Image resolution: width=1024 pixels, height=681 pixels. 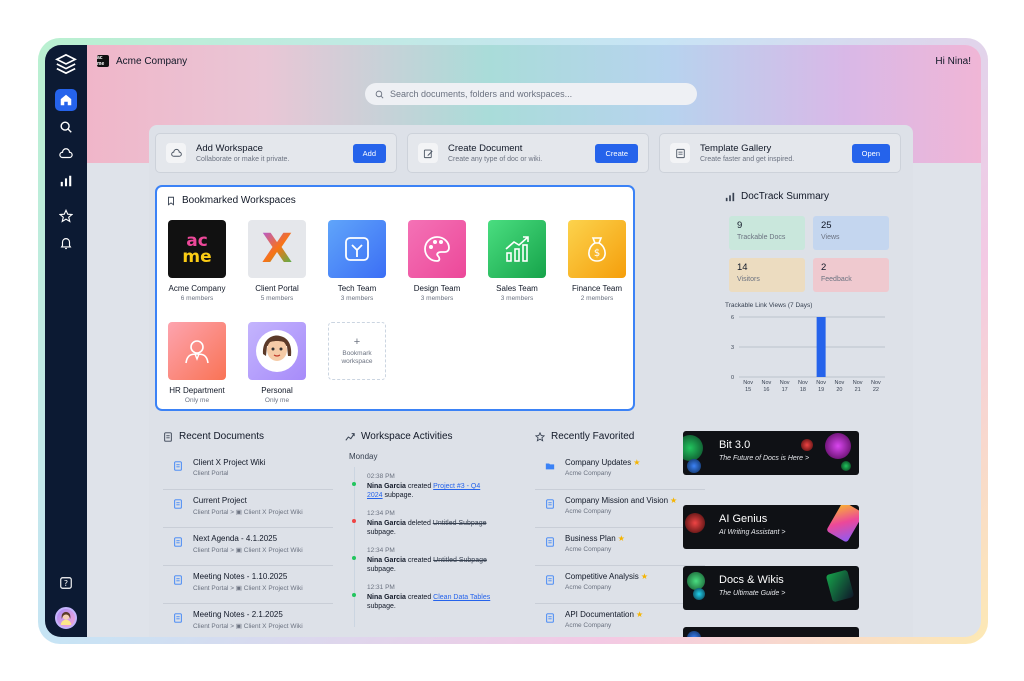 I want to click on bookmark-workspace-button: + Bookmark workspace, so click(x=357, y=351).